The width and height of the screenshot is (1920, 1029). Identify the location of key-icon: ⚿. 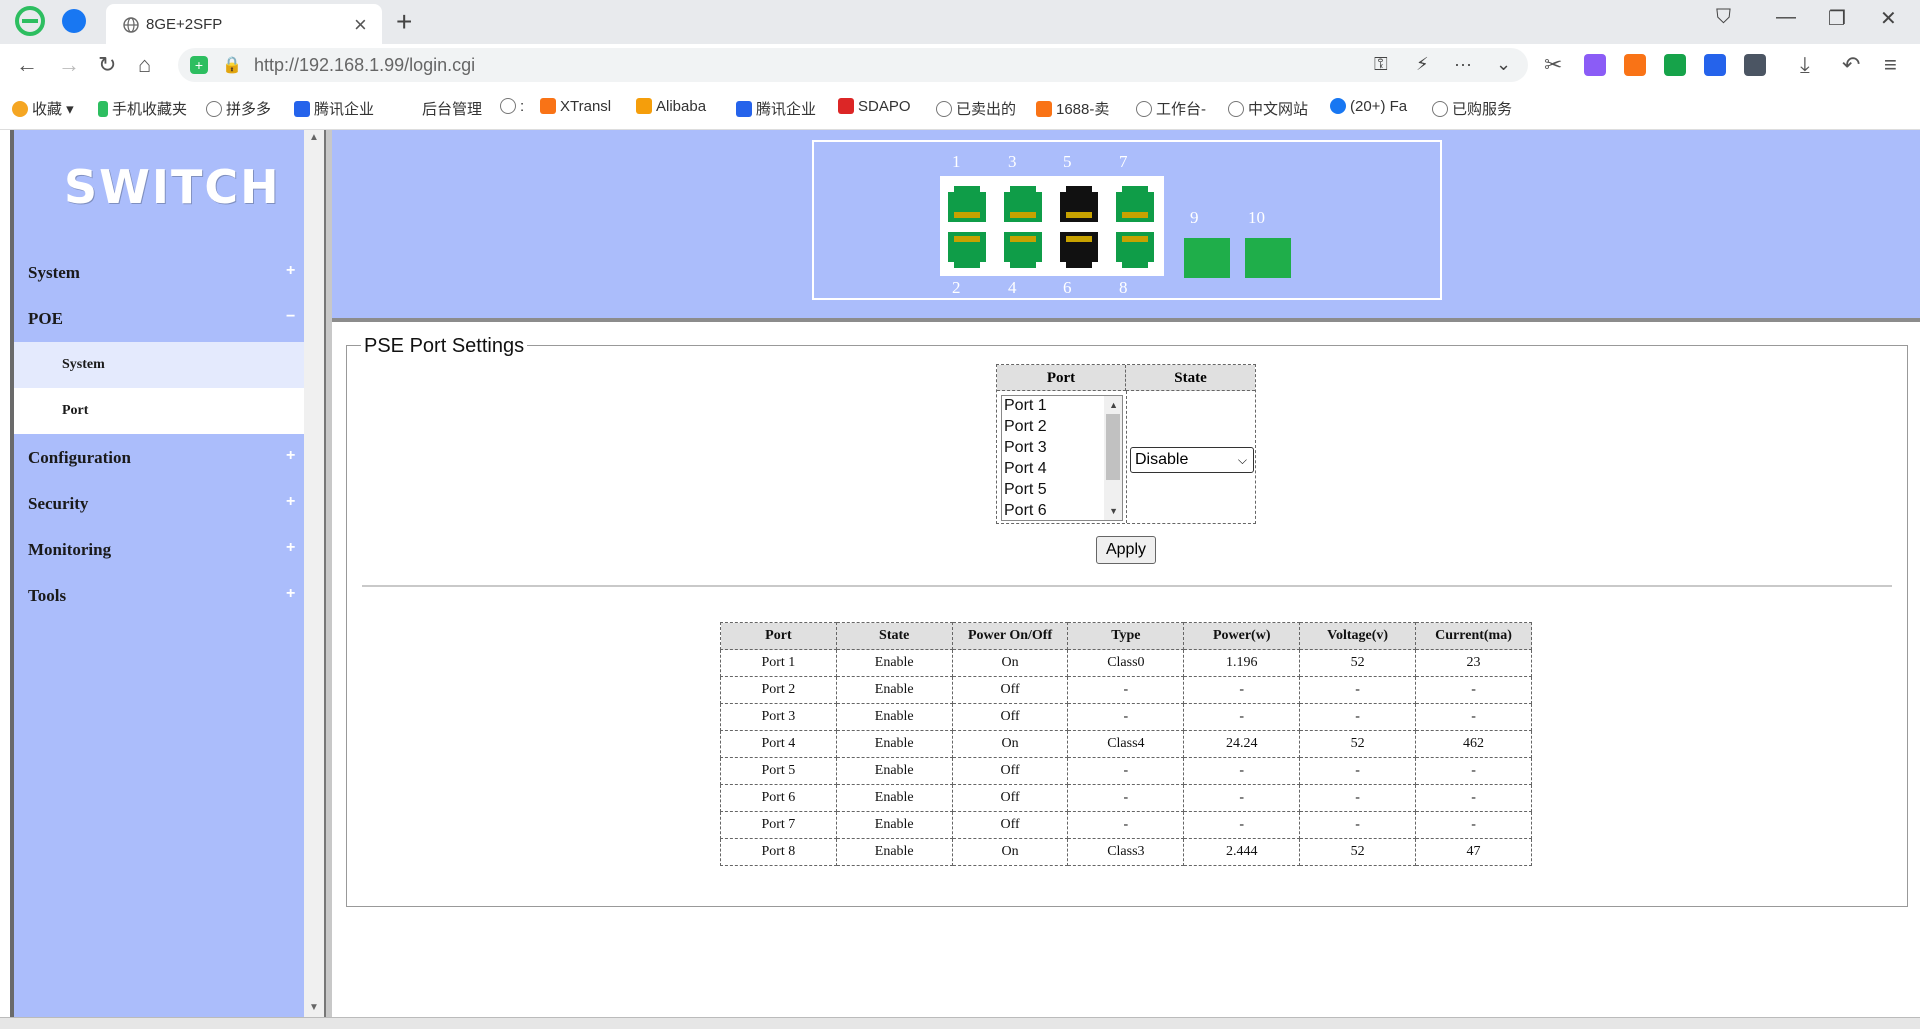
(1381, 64).